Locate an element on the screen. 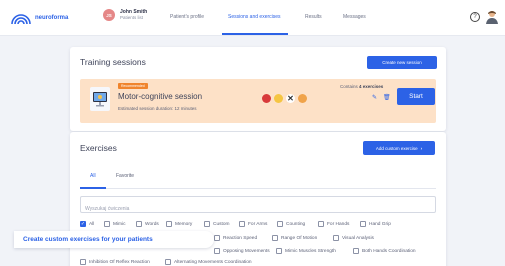  filter-all: ✓ All is located at coordinates (87, 224).